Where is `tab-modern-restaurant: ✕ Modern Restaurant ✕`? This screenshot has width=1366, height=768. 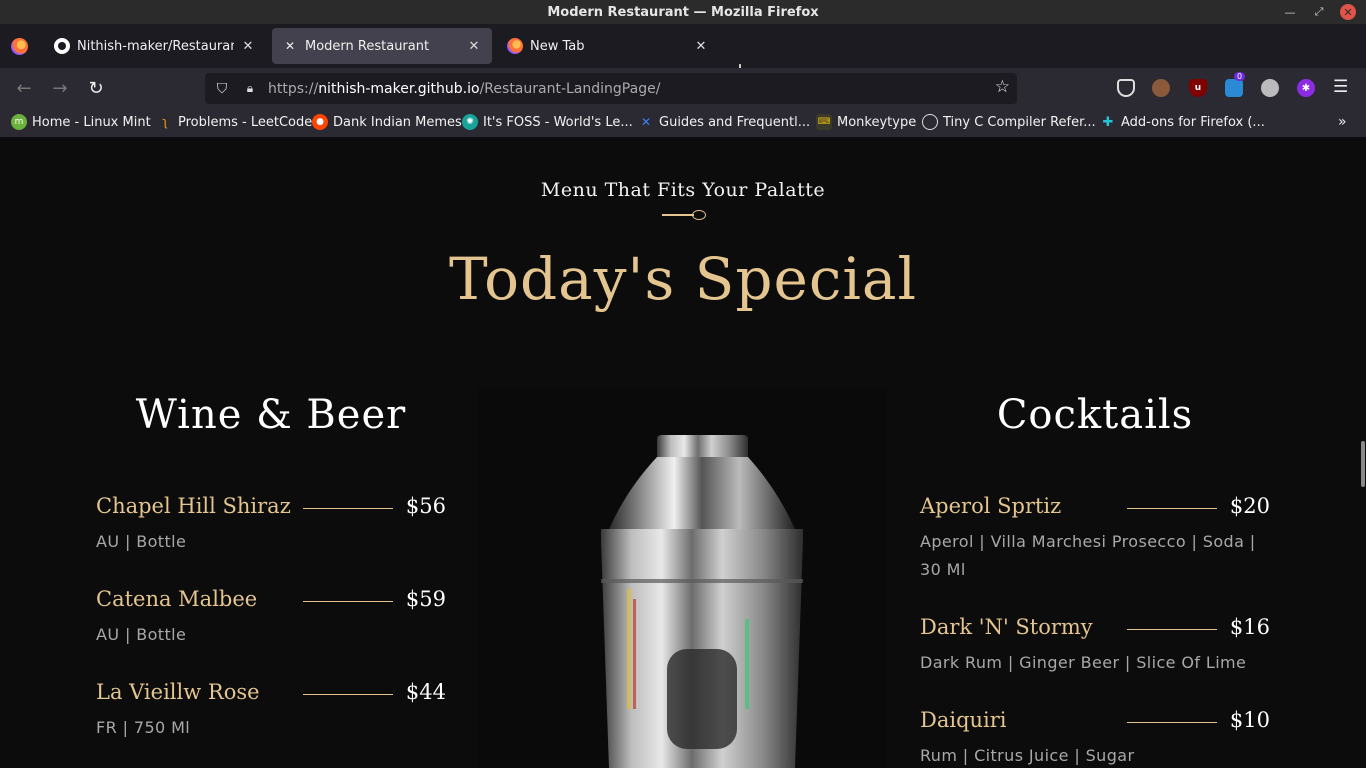 tab-modern-restaurant: ✕ Modern Restaurant ✕ is located at coordinates (382, 46).